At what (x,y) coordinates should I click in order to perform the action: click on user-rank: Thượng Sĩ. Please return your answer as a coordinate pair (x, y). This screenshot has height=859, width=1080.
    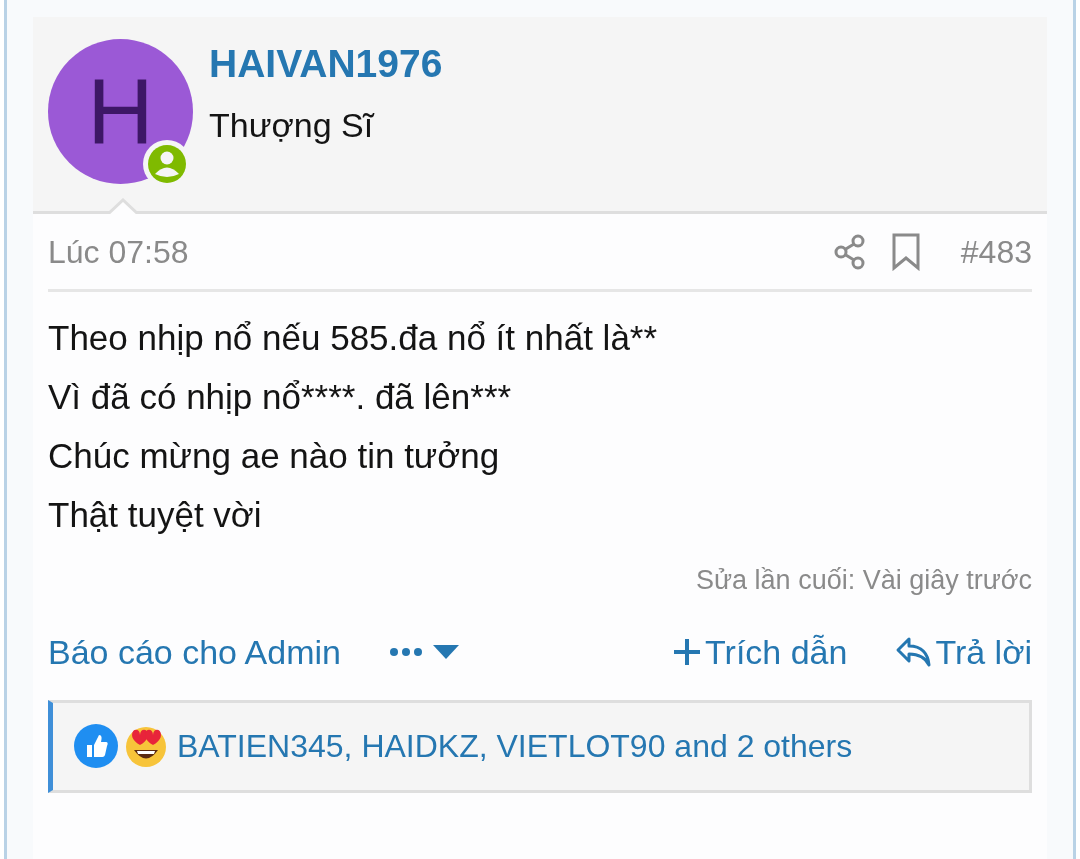
    Looking at the image, I should click on (292, 125).